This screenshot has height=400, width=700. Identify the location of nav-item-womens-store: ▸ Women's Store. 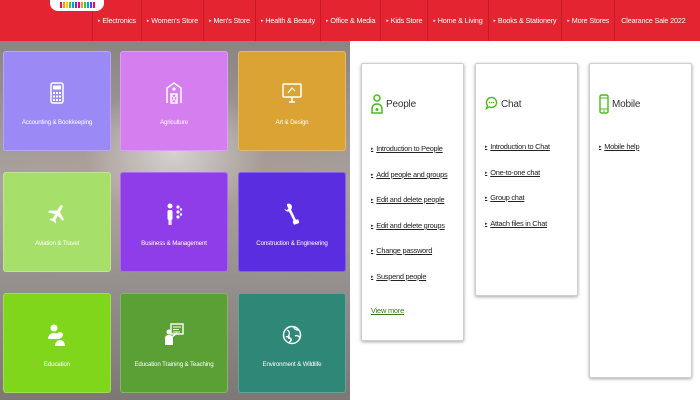
(171, 20).